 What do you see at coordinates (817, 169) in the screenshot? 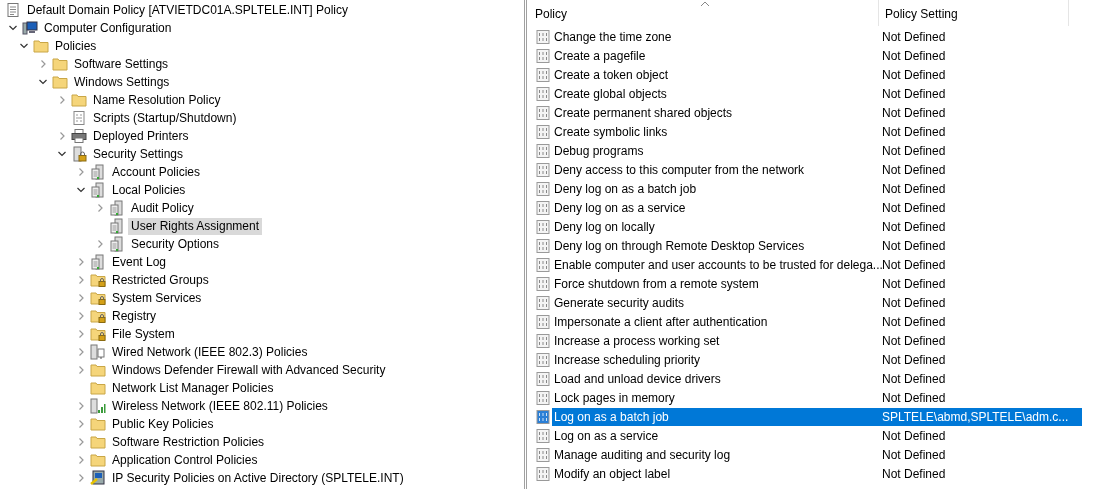
I see `policy-row: Deny access to this computer from the network Not Defined` at bounding box center [817, 169].